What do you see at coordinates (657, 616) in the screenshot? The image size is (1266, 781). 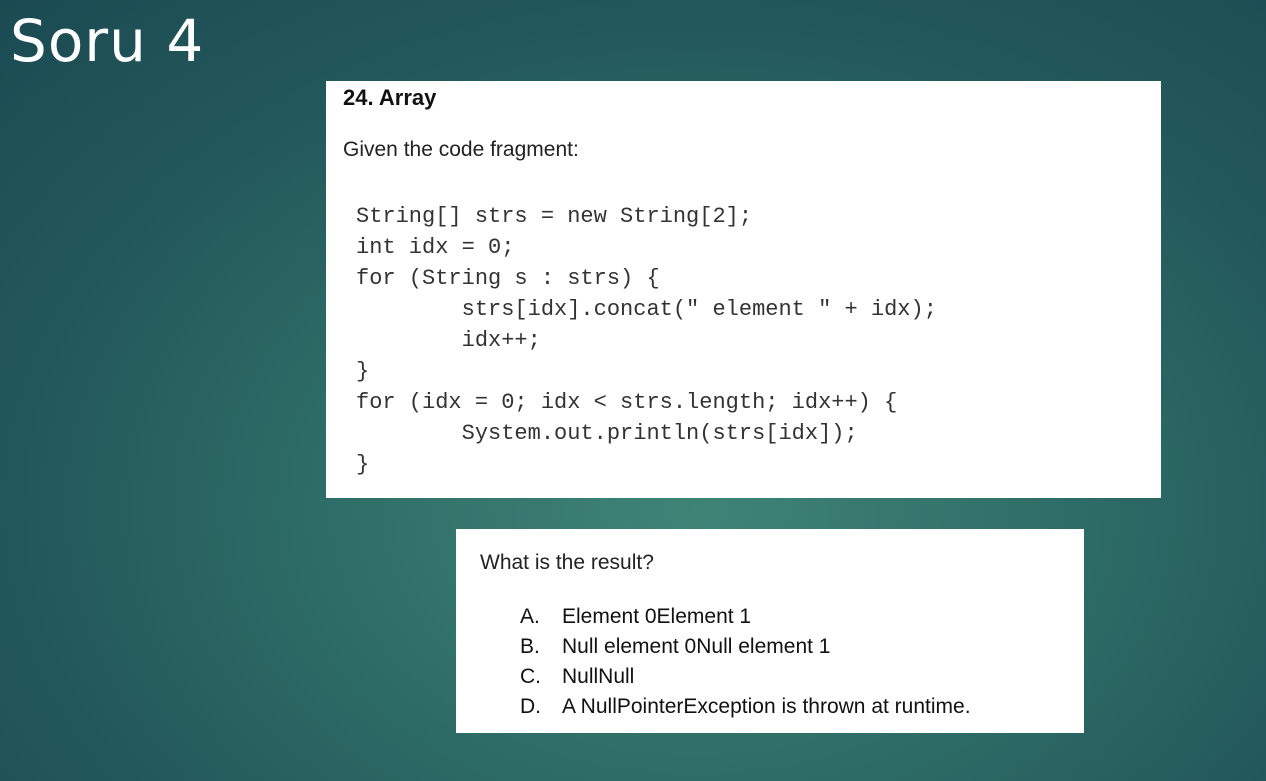 I see `option-text: Element 0Element 1` at bounding box center [657, 616].